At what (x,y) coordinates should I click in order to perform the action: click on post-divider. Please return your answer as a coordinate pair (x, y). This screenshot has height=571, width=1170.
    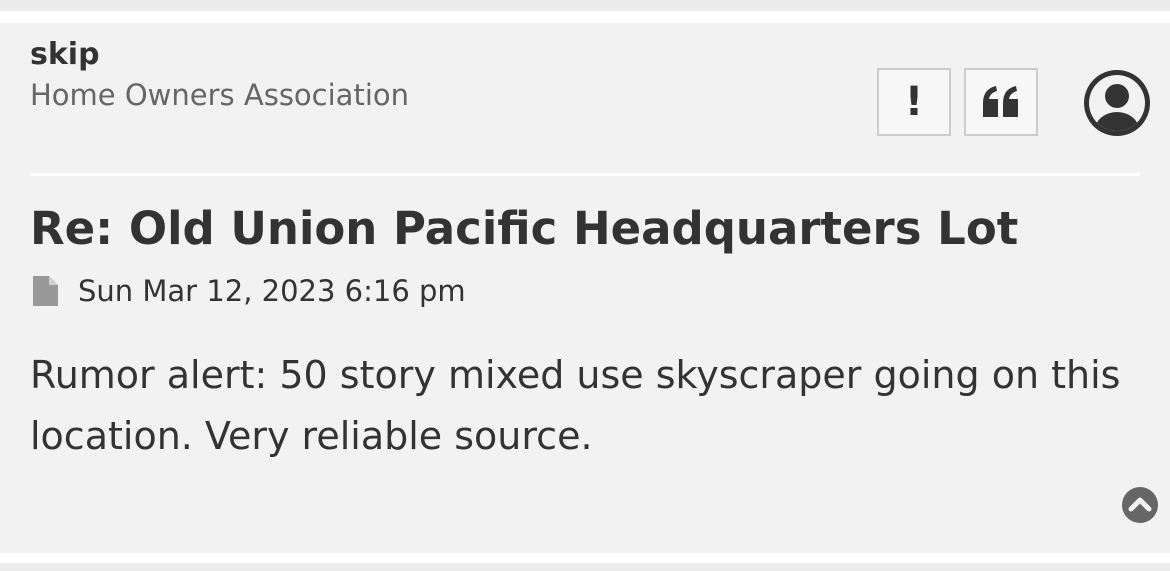
    Looking at the image, I should click on (585, 174).